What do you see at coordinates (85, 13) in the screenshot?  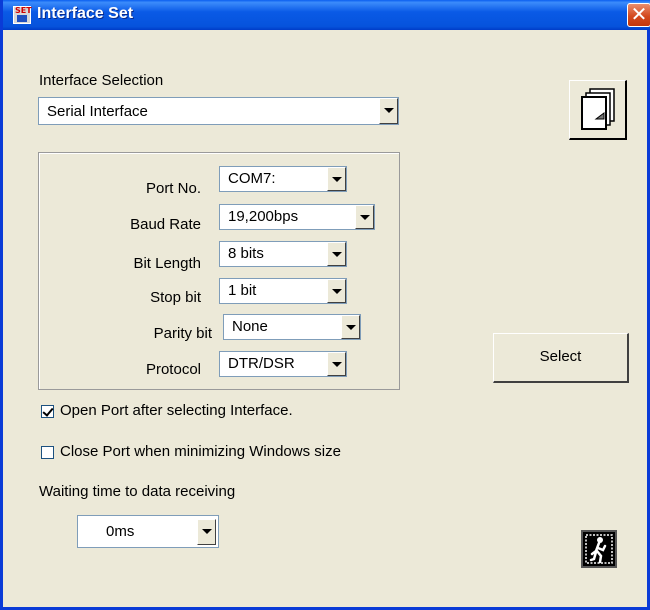 I see `window-title: Interface Set` at bounding box center [85, 13].